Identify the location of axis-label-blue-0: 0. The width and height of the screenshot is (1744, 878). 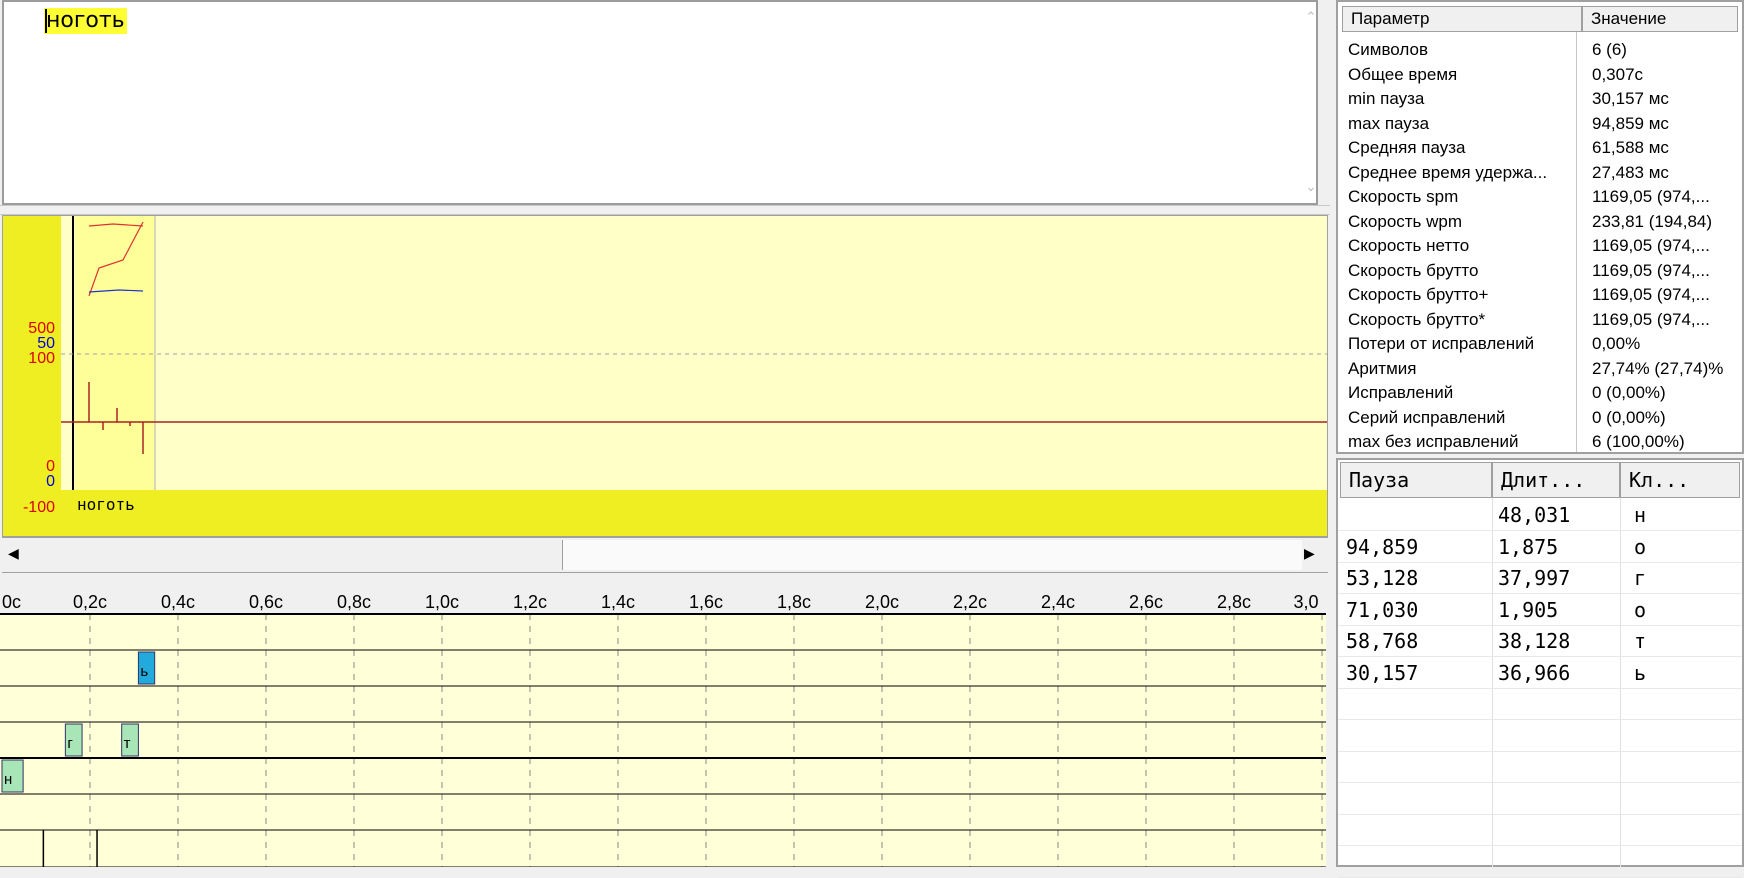
(50, 481).